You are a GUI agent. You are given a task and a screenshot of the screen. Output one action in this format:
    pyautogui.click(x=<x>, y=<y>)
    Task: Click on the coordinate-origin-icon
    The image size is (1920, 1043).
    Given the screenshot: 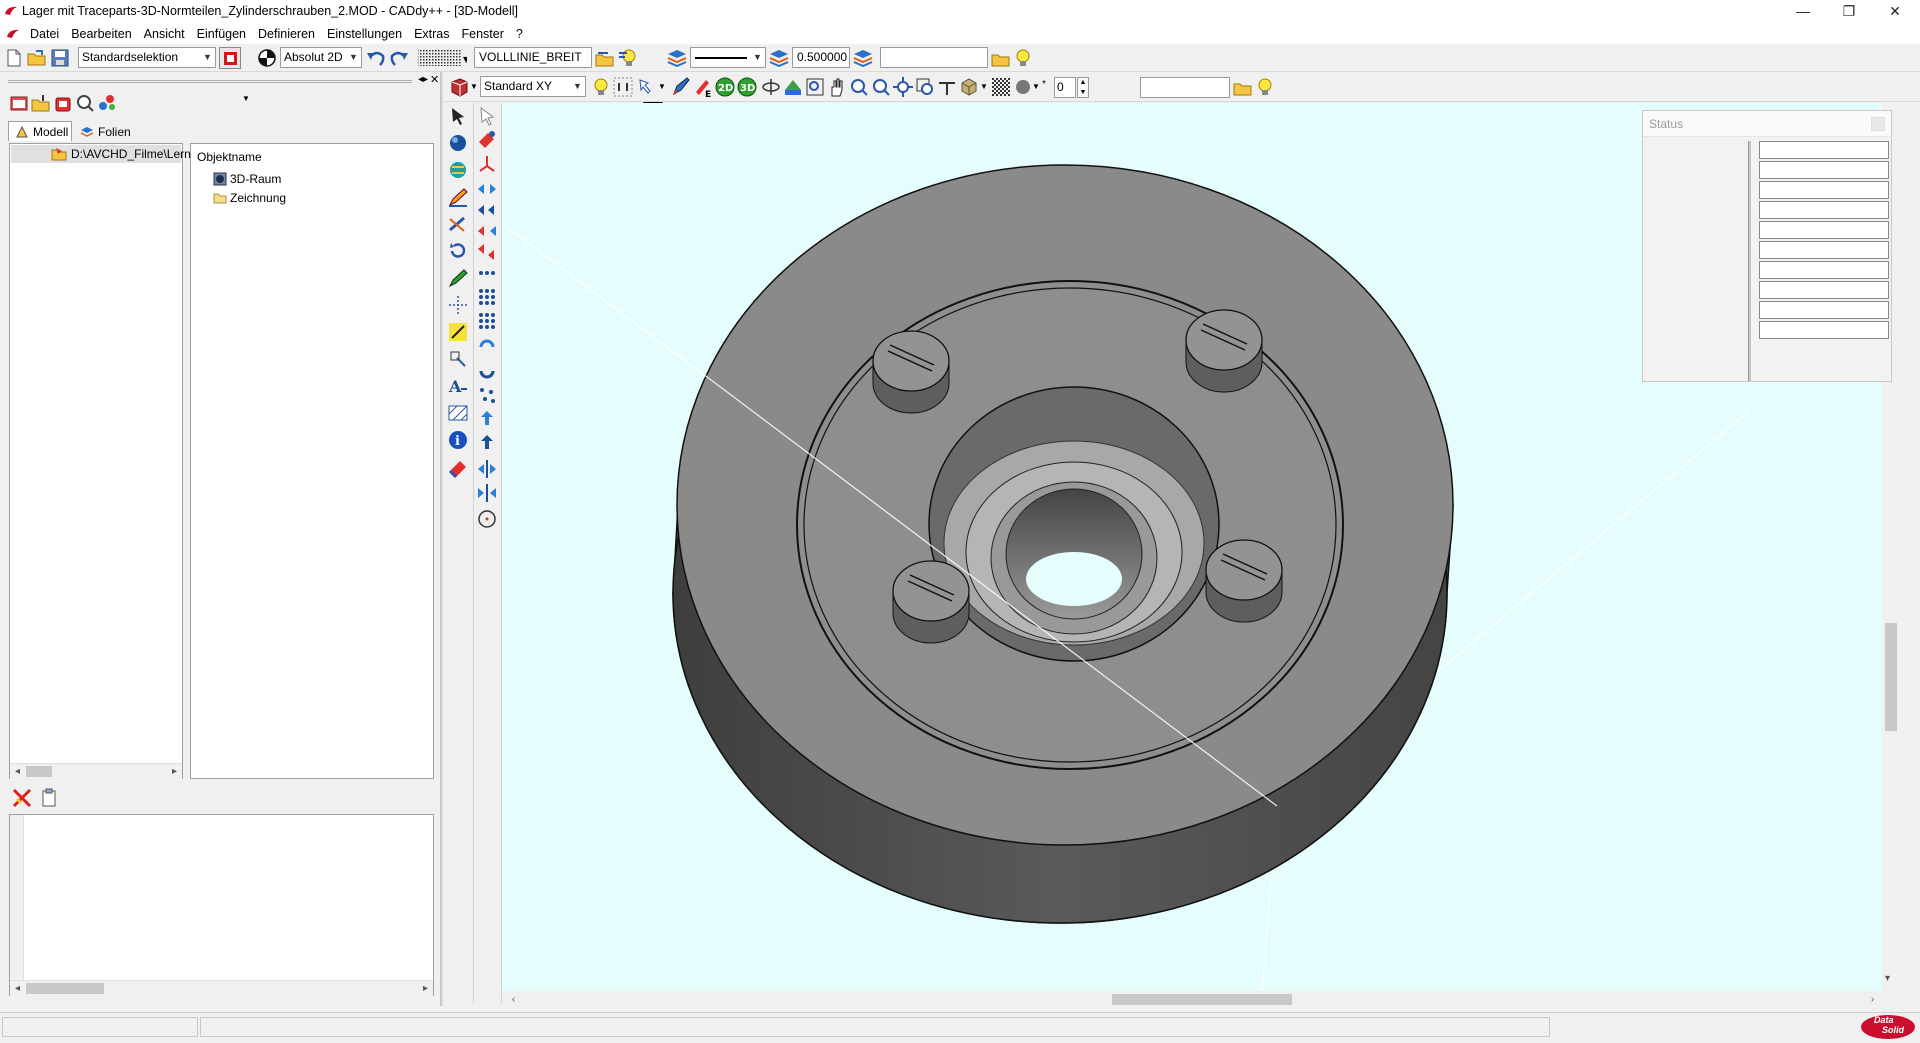 What is the action you would take?
    pyautogui.click(x=267, y=58)
    